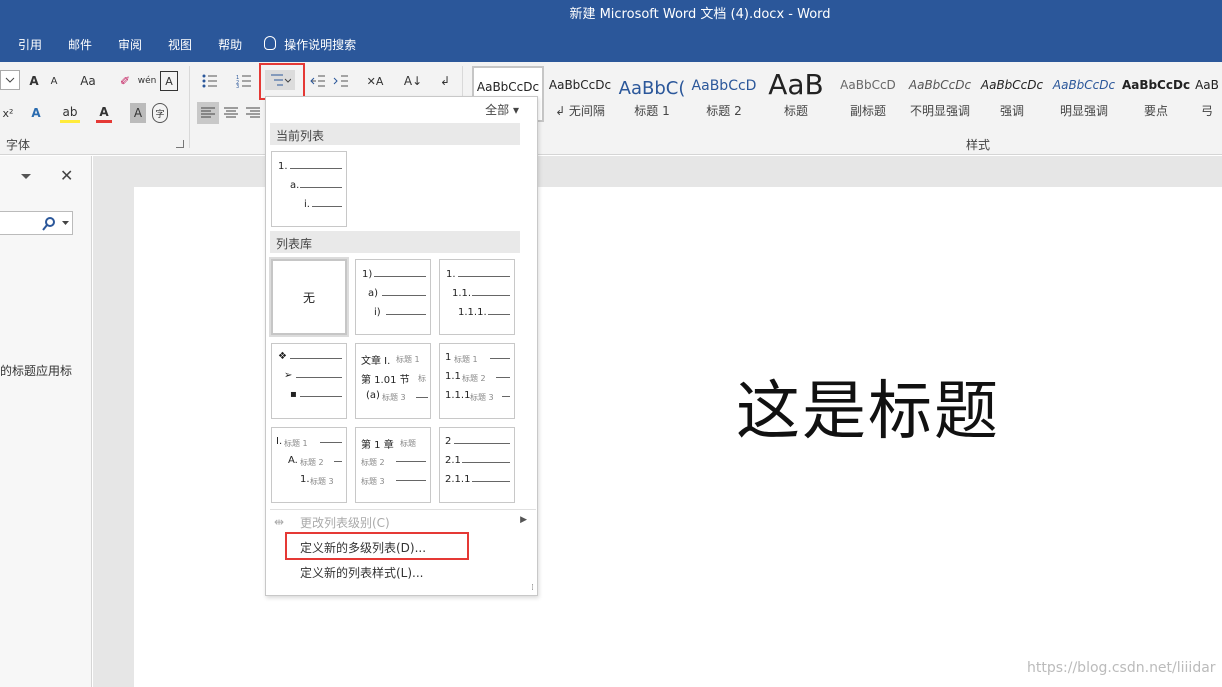 This screenshot has width=1222, height=687. I want to click on pane-options-icon, so click(26, 177).